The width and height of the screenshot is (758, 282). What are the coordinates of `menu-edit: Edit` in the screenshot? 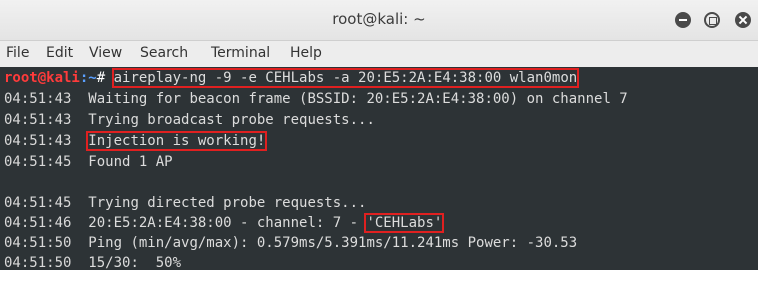 It's located at (59, 53).